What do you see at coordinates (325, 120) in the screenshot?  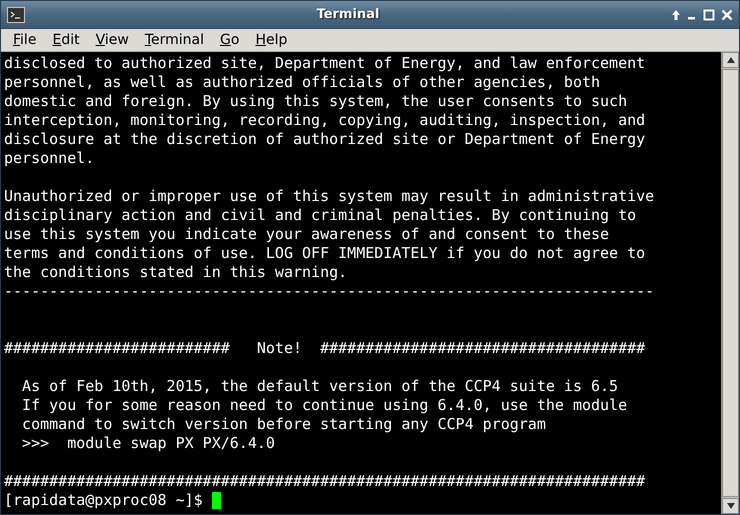 I see `terminal-line: interception, monitoring, recording, copying, auditing, inspection, and` at bounding box center [325, 120].